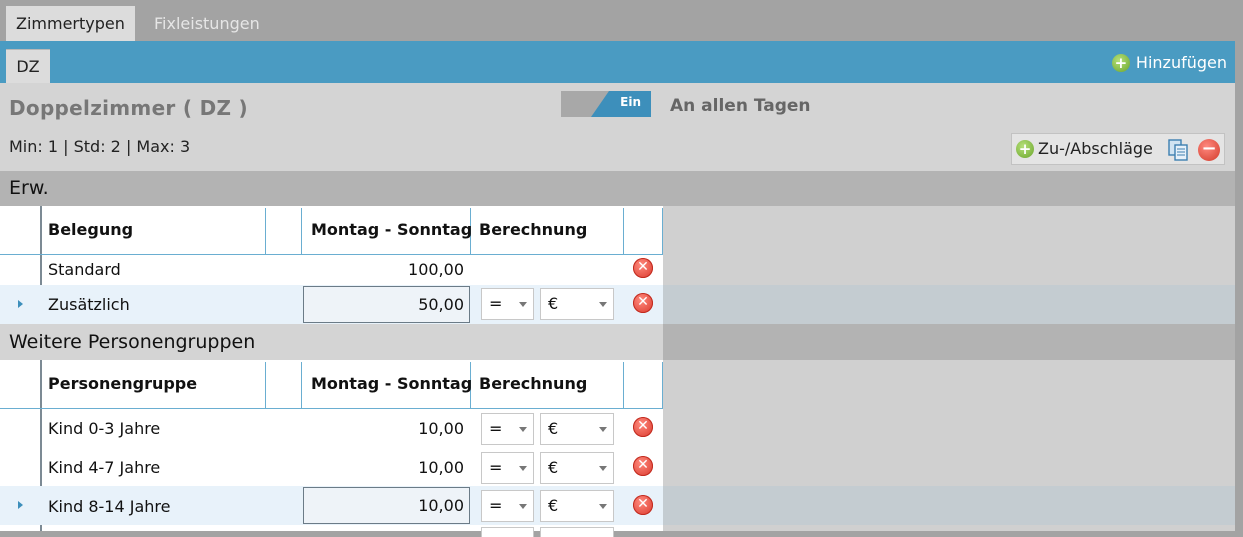  What do you see at coordinates (104, 467) in the screenshot?
I see `row-label: Kind 4-7 Jahre` at bounding box center [104, 467].